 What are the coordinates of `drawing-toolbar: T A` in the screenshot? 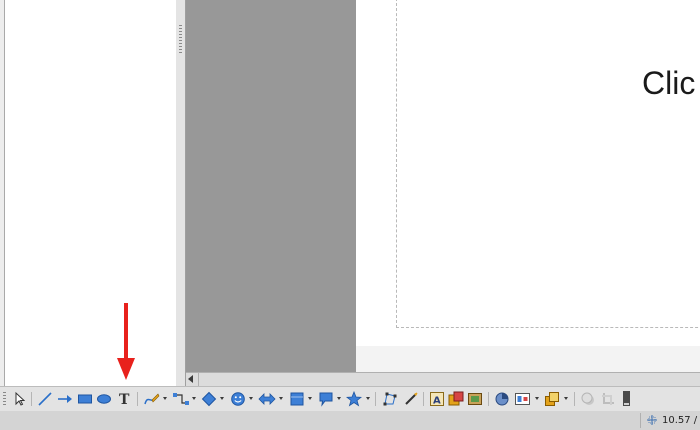 It's located at (350, 399).